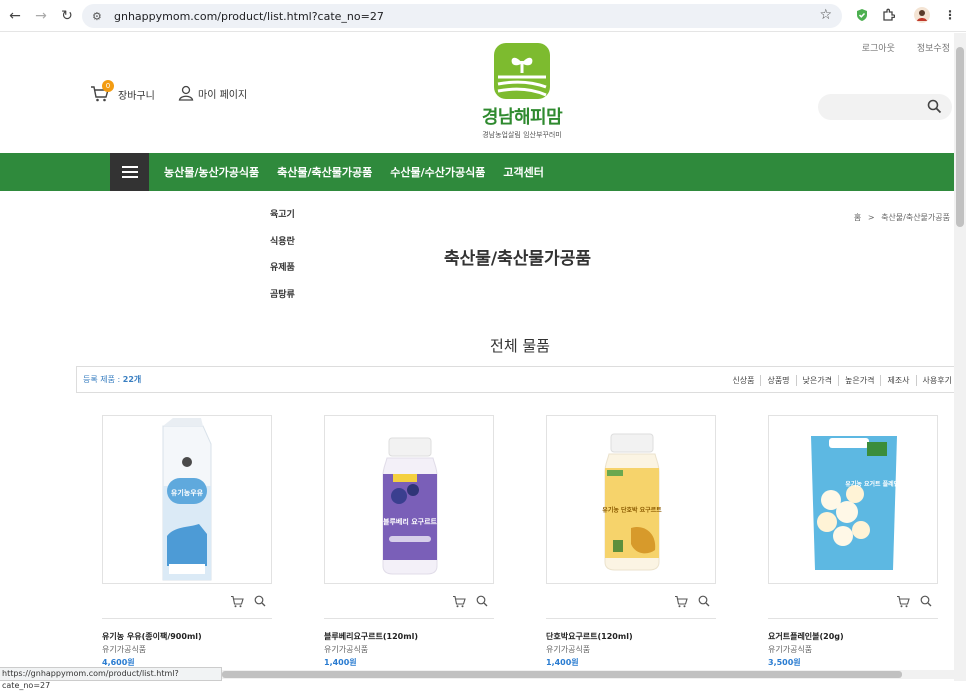 The image size is (966, 692). I want to click on reload-icon: ↻, so click(67, 16).